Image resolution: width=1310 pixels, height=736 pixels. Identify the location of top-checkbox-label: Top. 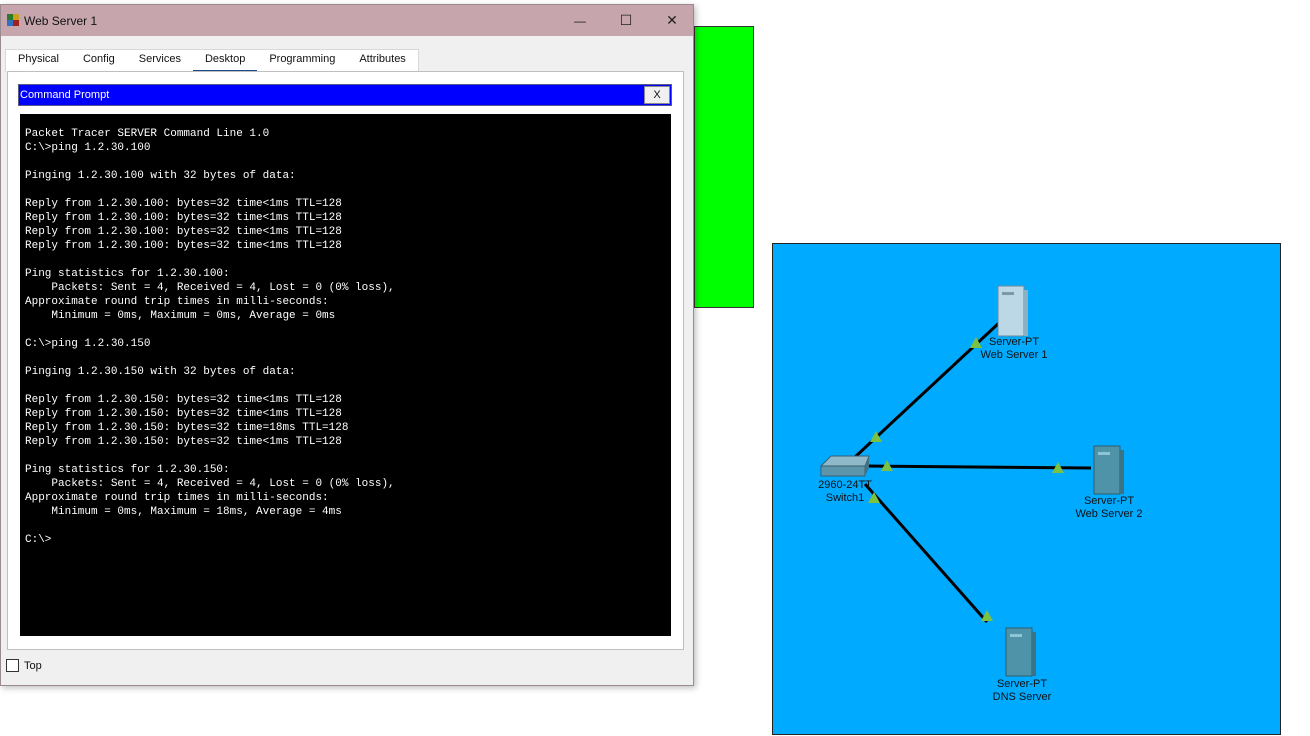
(33, 665).